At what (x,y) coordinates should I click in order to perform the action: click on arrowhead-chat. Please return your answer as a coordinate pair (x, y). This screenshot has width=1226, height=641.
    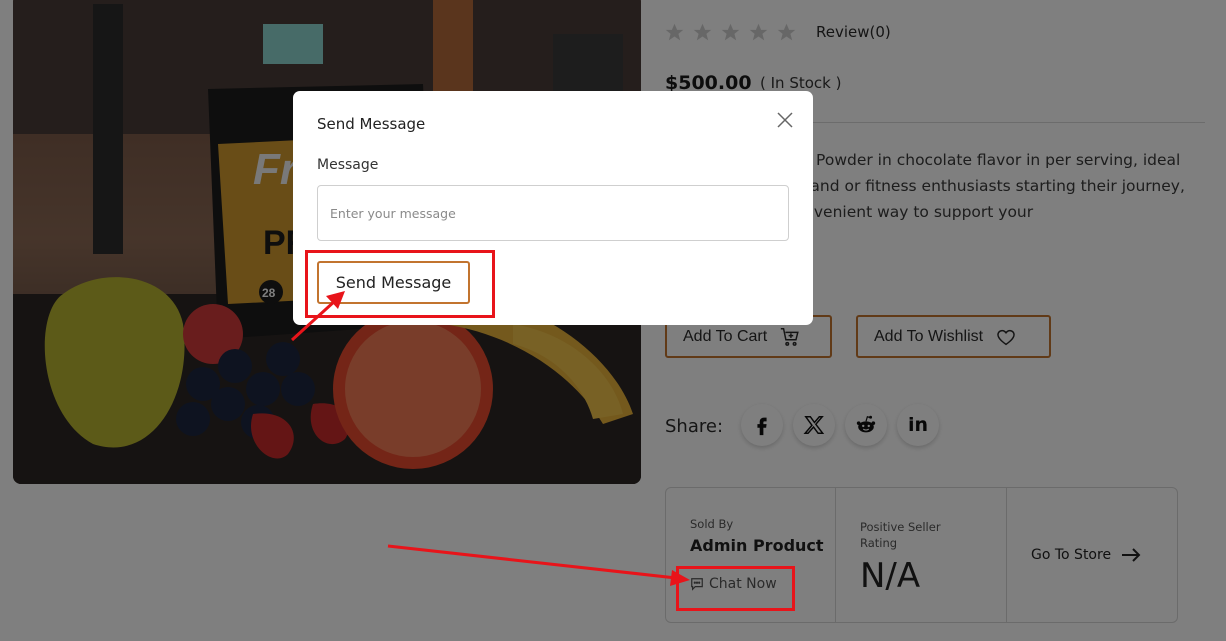
    Looking at the image, I should click on (680, 578).